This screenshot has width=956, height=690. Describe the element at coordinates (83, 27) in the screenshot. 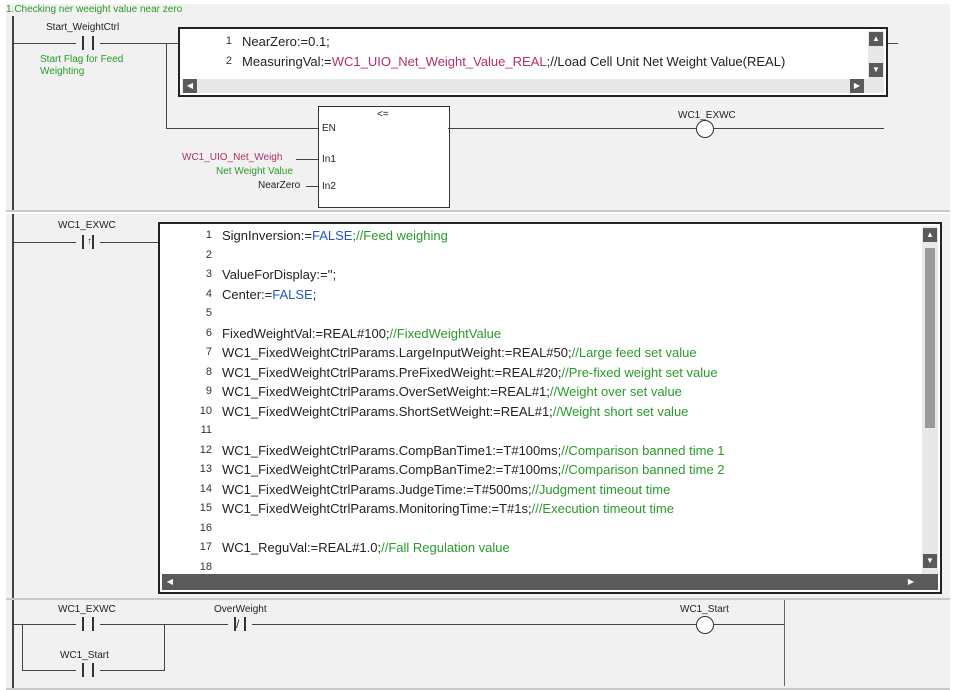

I see `contact-start-weightctrl-label: Start_WeightCtrl` at that location.